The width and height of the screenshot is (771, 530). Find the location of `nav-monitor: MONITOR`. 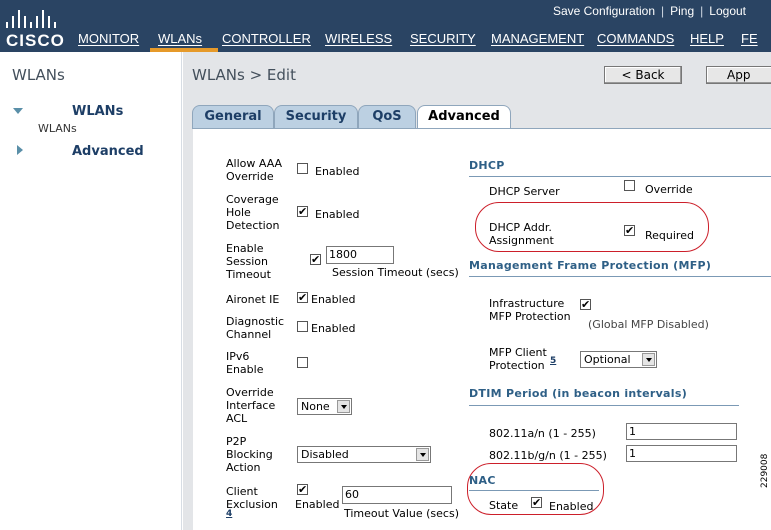

nav-monitor: MONITOR is located at coordinates (108, 41).